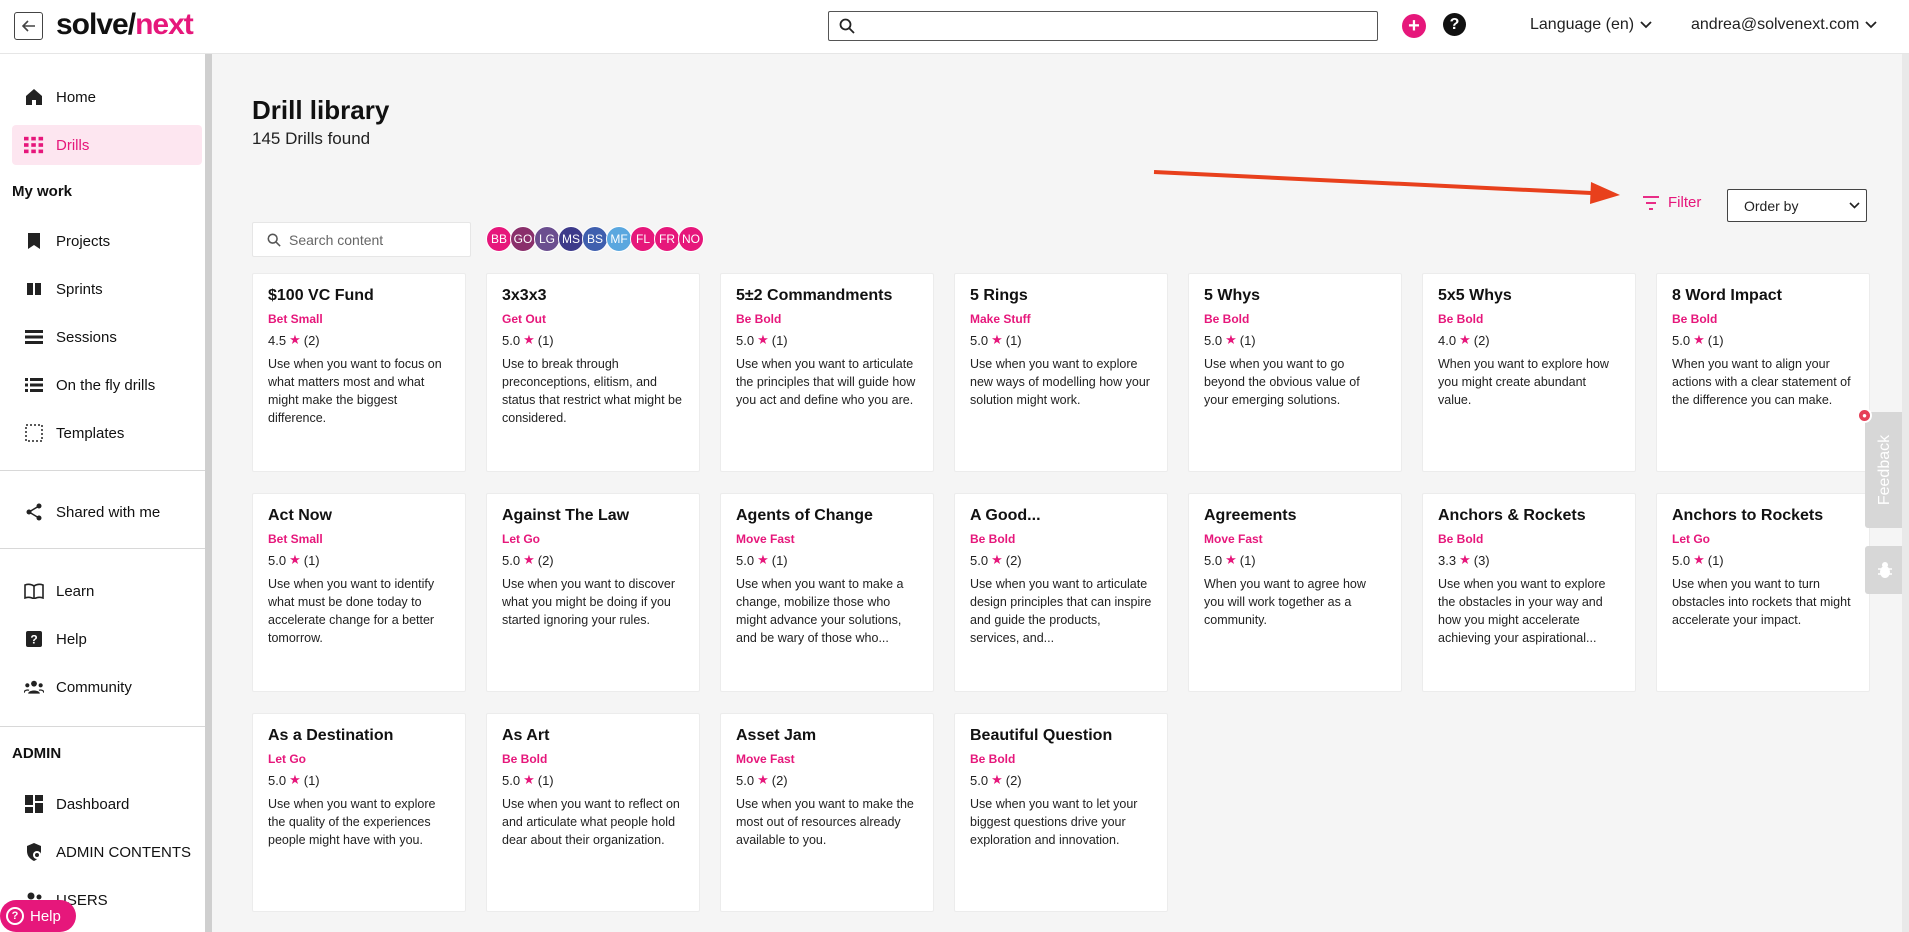  I want to click on drill-category: Let Go, so click(1691, 539).